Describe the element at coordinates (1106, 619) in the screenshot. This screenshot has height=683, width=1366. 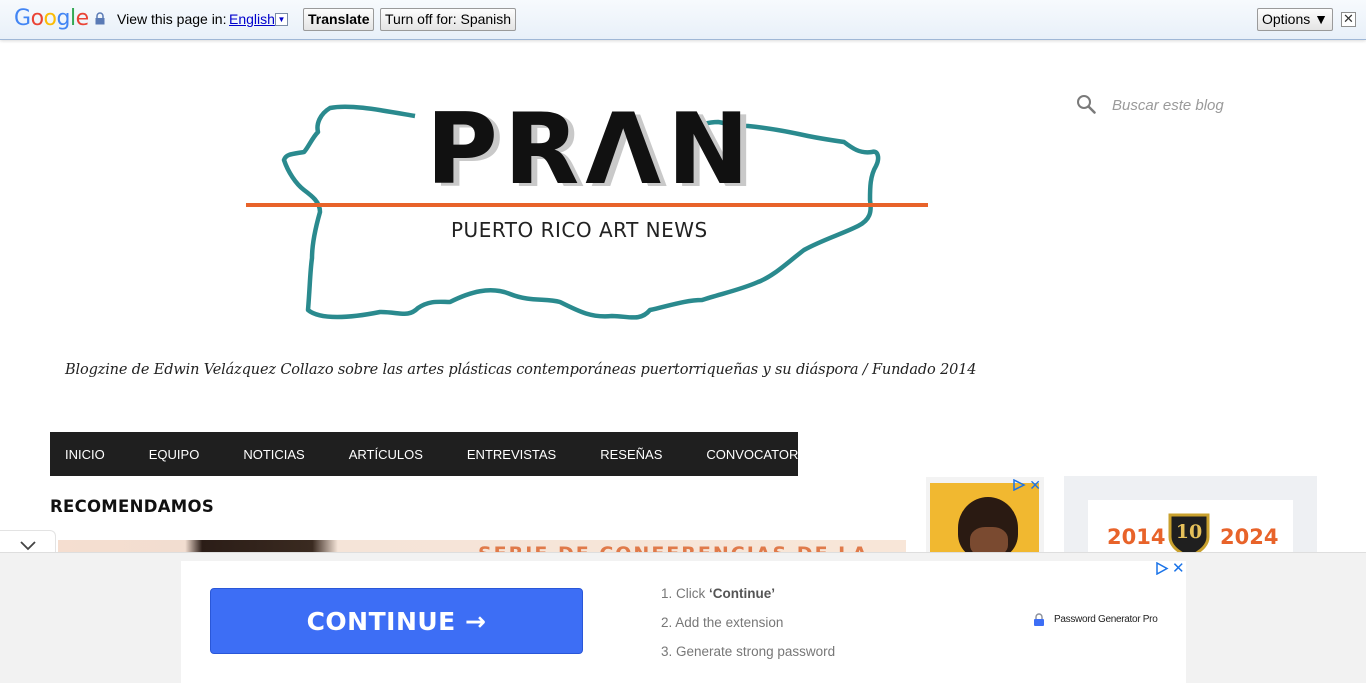
I see `ad-brand-name: Password Generator Pro` at that location.